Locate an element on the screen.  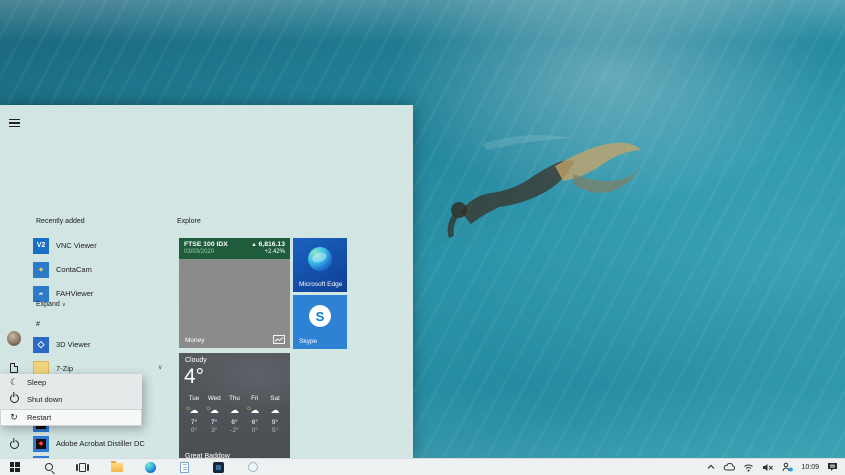
volume-tray-button is located at coordinates (768, 467).